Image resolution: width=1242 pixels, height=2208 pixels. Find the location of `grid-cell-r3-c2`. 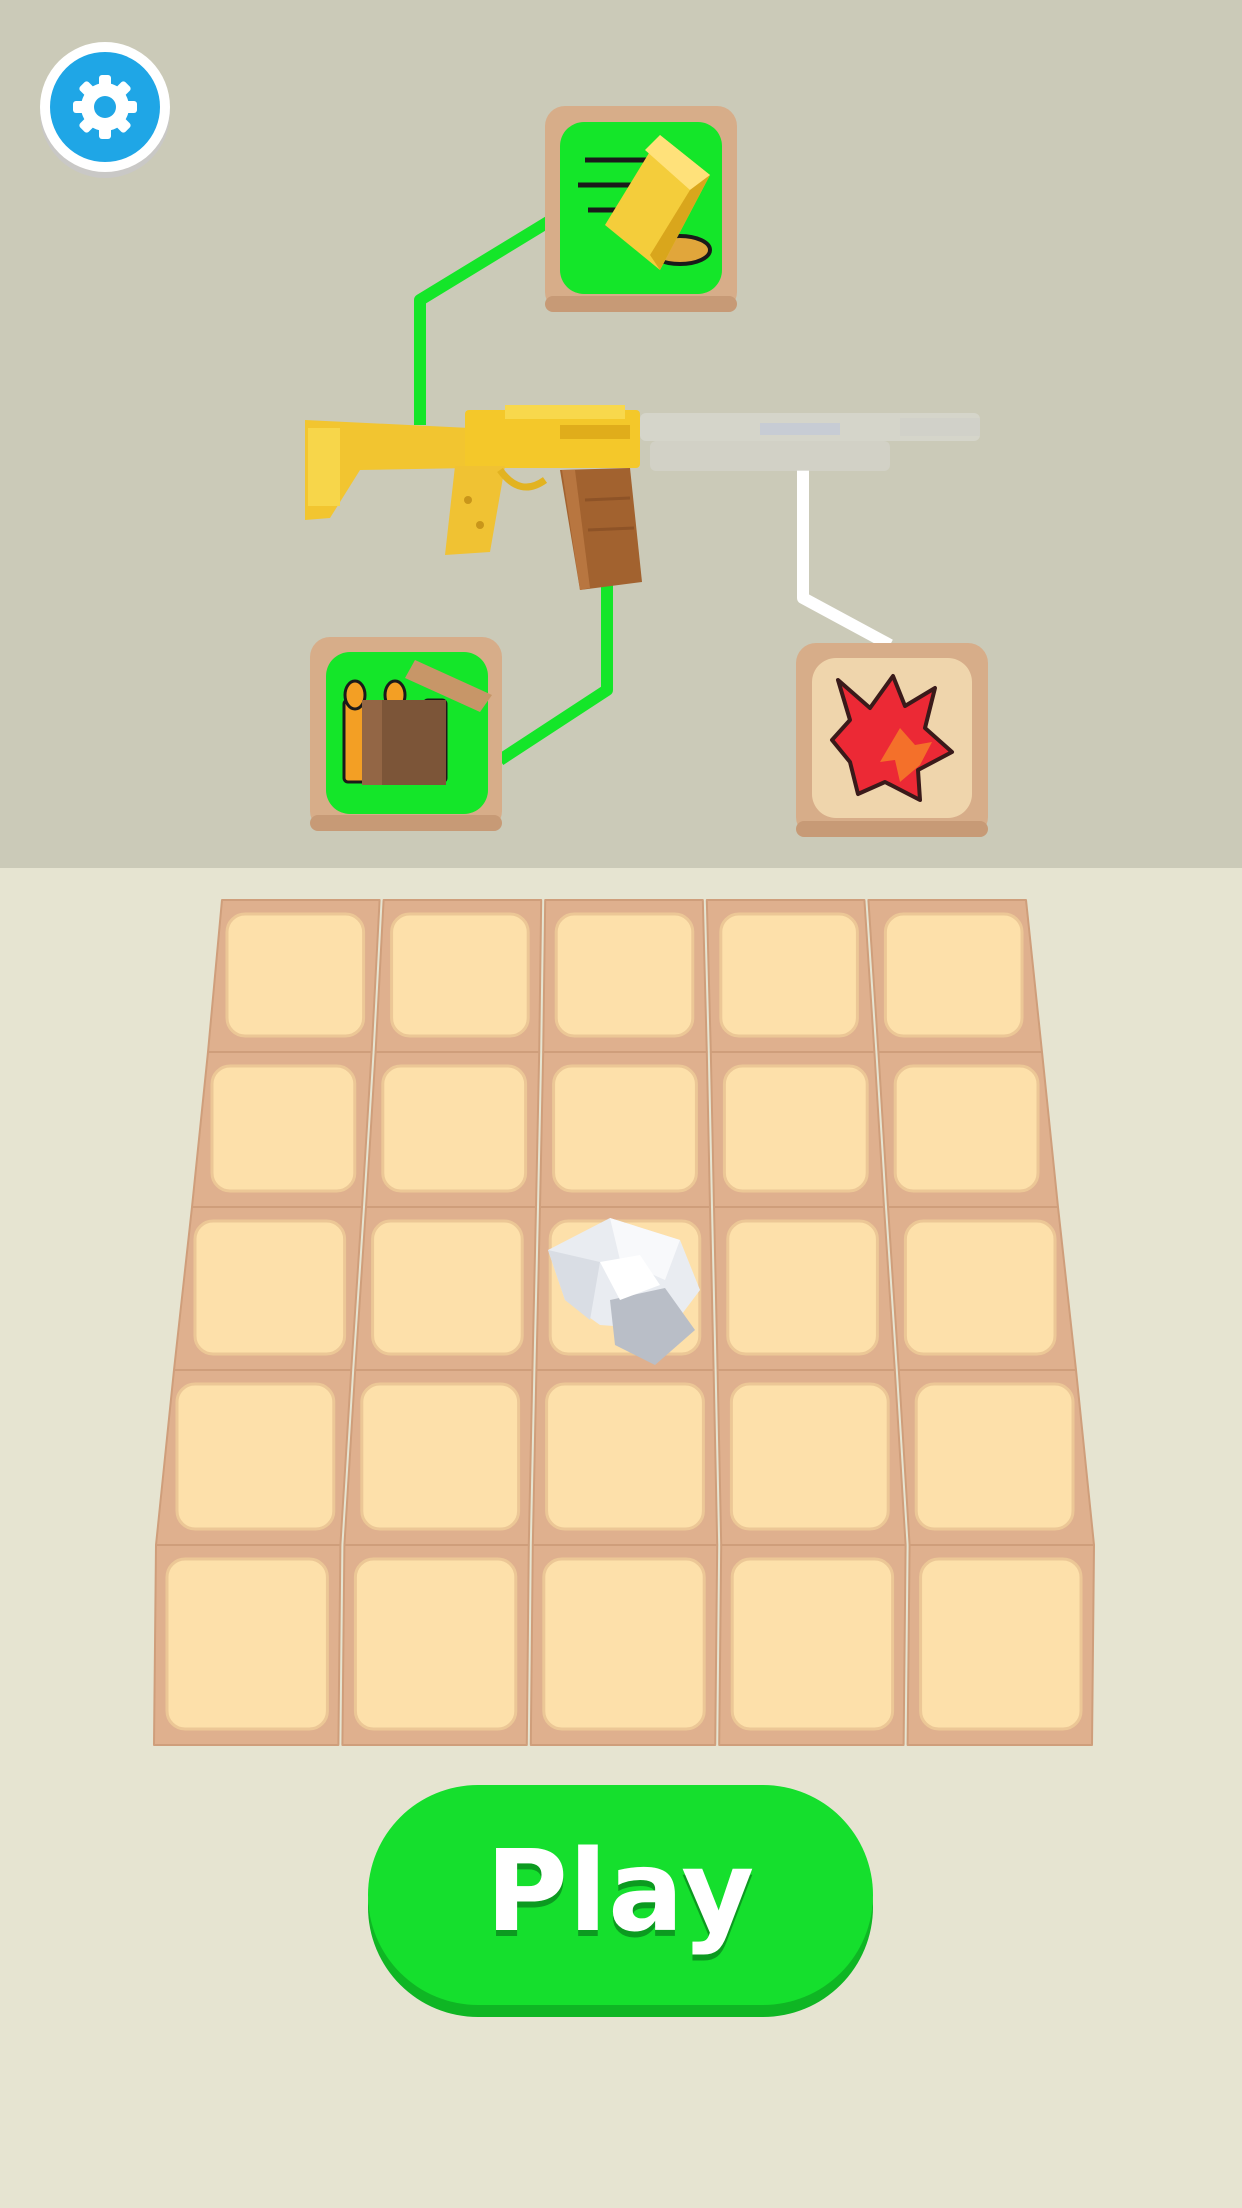

grid-cell-r3-c2 is located at coordinates (445, 1288).